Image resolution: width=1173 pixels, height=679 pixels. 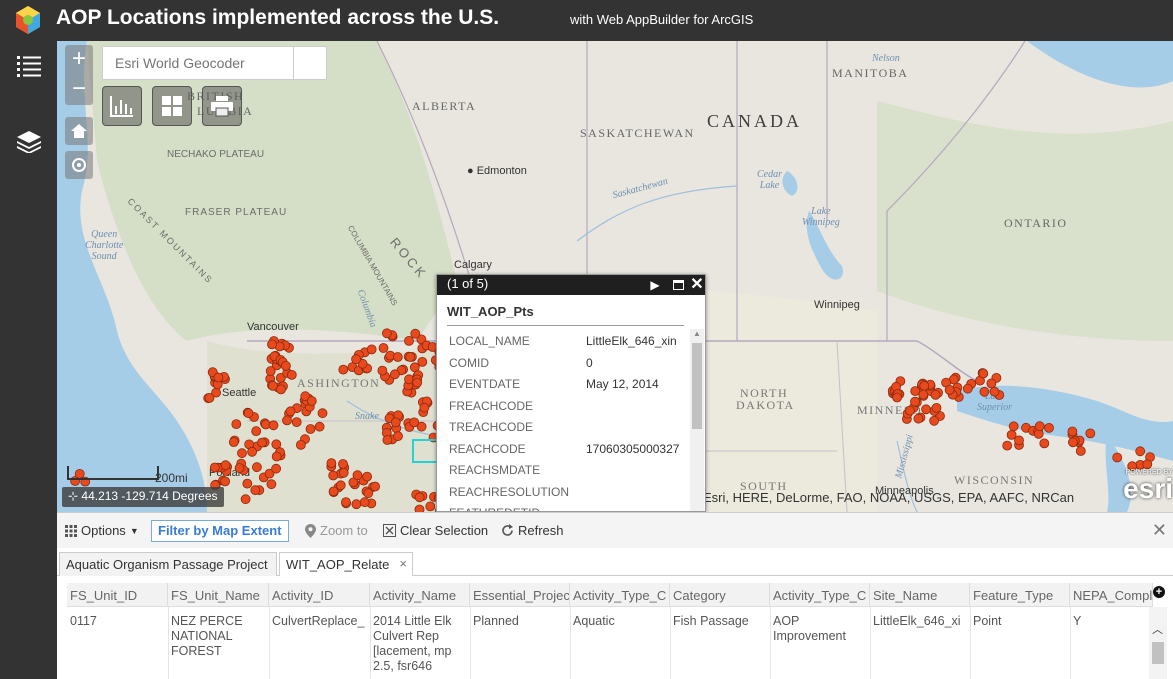 I want to click on popup-next-button: ▶, so click(x=655, y=285).